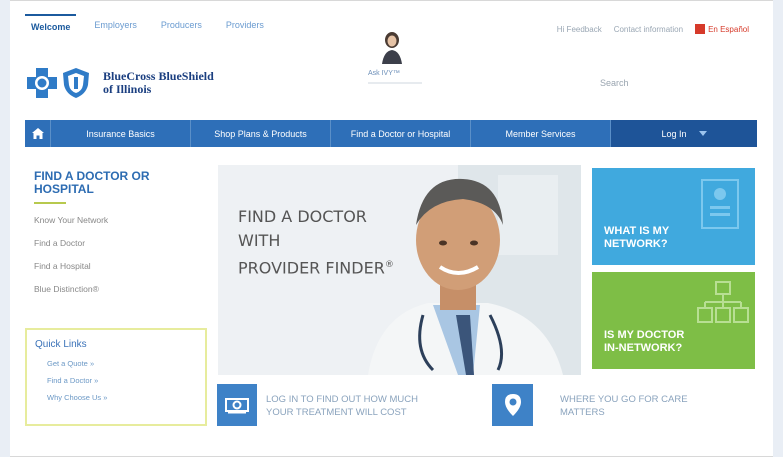  What do you see at coordinates (644, 335) in the screenshot?
I see `green-tile-line-1: IS MY DOCTOR` at bounding box center [644, 335].